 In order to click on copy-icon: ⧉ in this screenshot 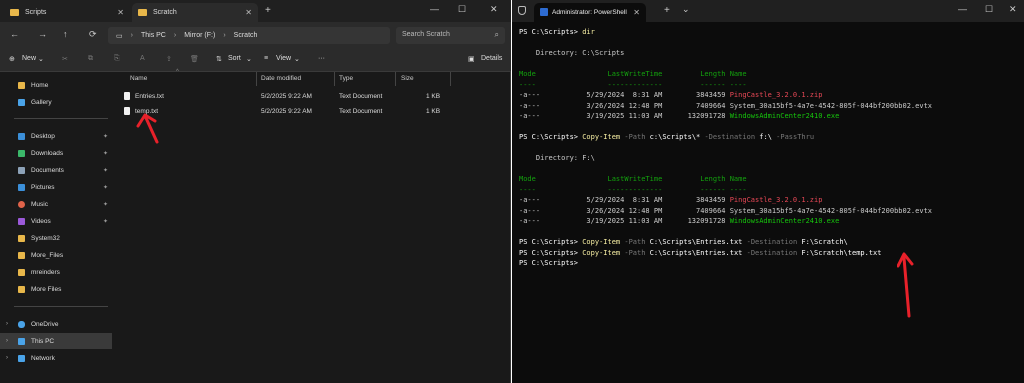, I will do `click(90, 59)`.